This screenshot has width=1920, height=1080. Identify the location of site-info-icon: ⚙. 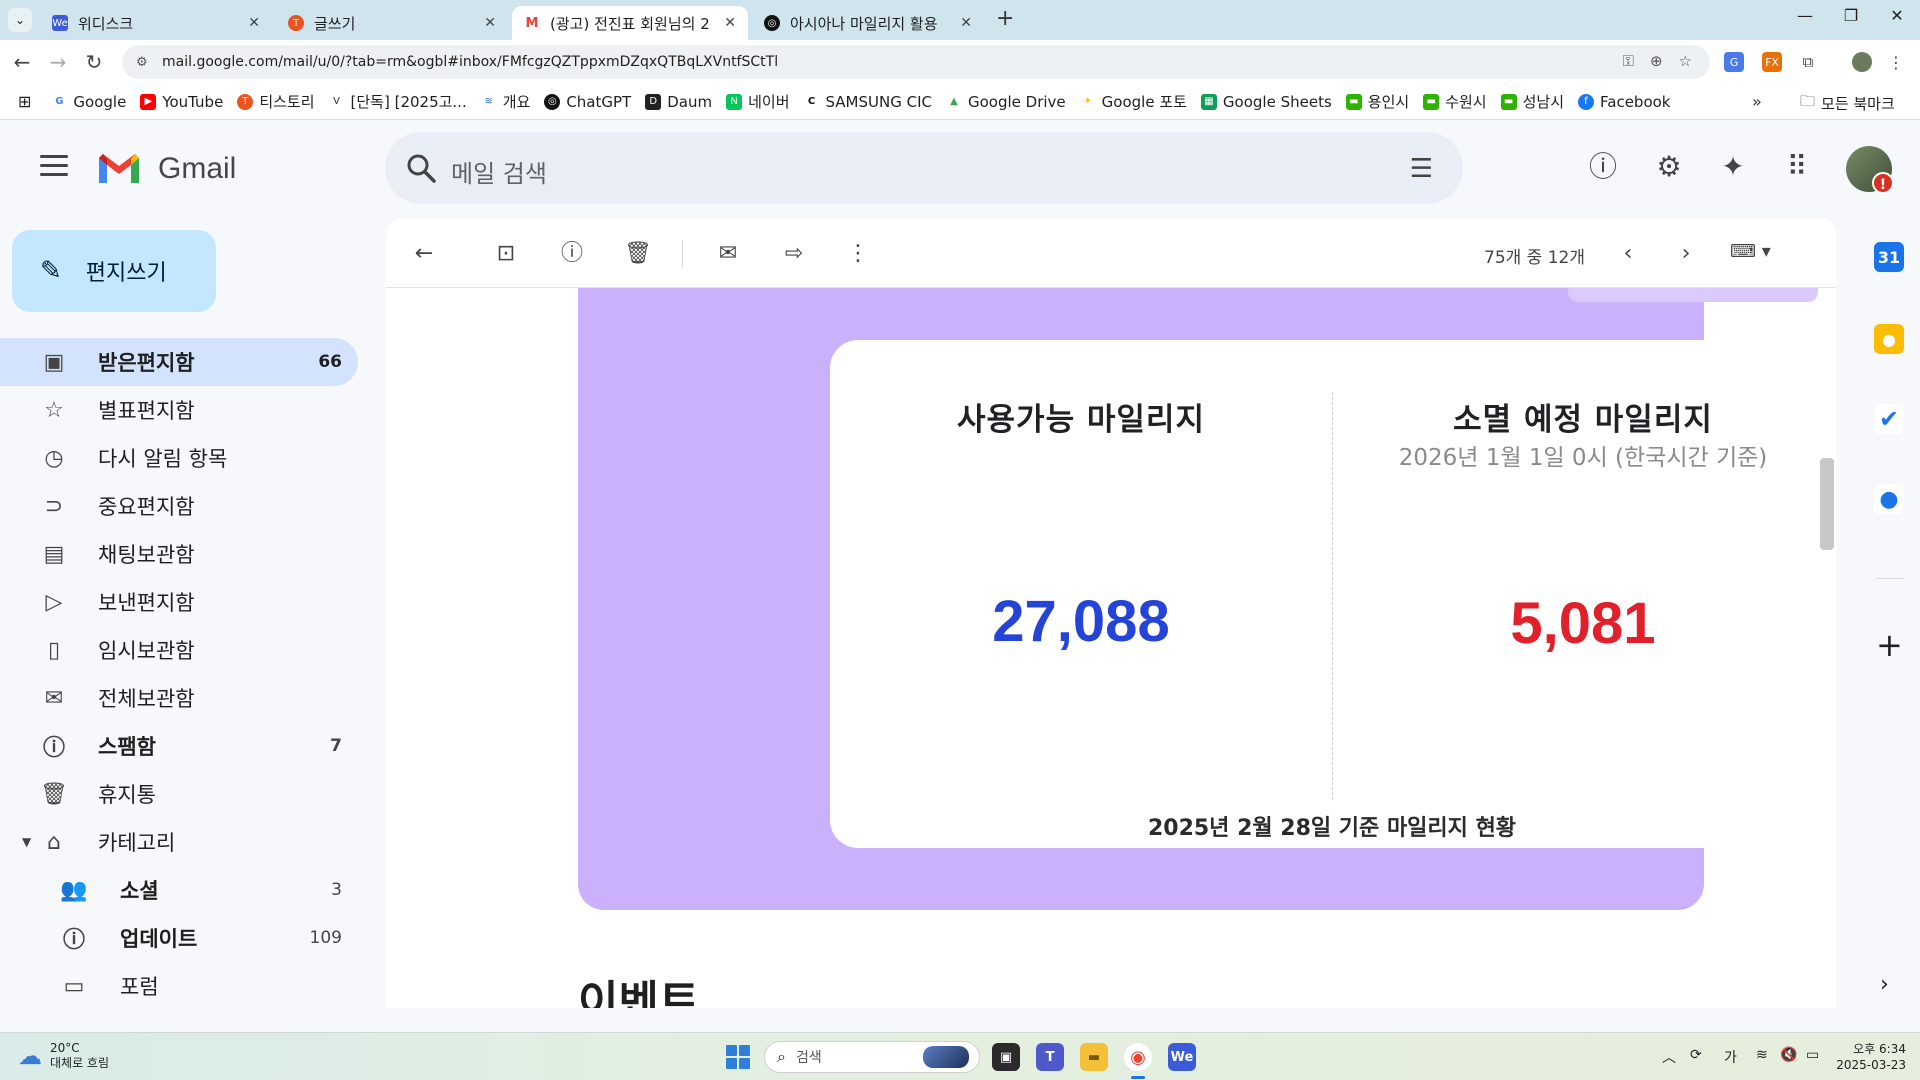
(144, 62).